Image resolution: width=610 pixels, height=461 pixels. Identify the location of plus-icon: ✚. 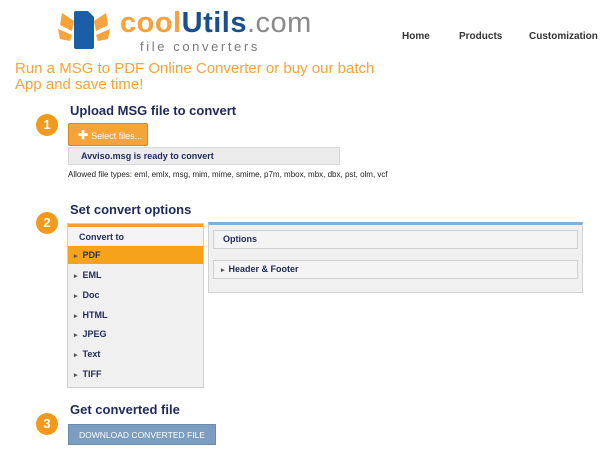
(83, 135).